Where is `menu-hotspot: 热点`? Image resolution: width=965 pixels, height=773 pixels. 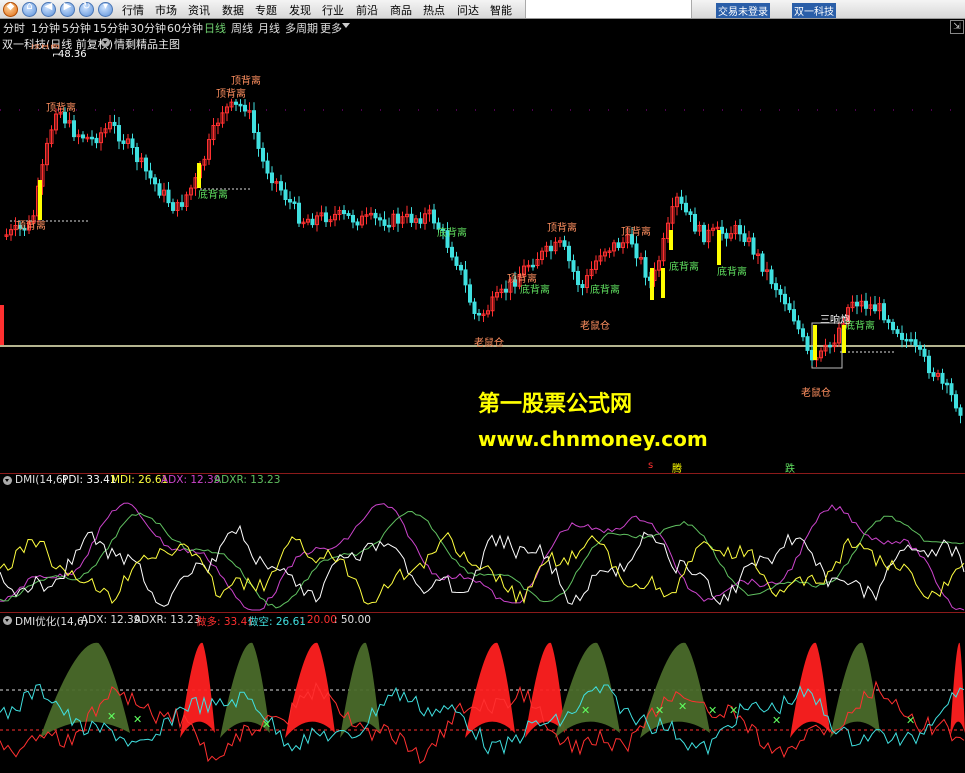 menu-hotspot: 热点 is located at coordinates (434, 10).